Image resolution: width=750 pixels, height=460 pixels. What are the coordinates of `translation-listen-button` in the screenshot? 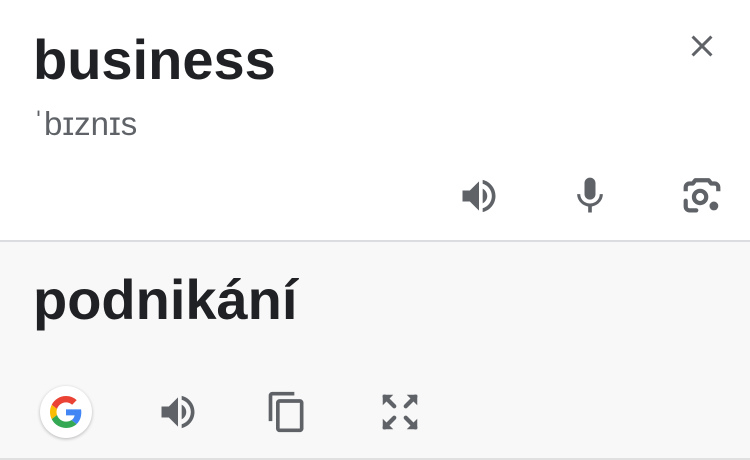 It's located at (178, 412).